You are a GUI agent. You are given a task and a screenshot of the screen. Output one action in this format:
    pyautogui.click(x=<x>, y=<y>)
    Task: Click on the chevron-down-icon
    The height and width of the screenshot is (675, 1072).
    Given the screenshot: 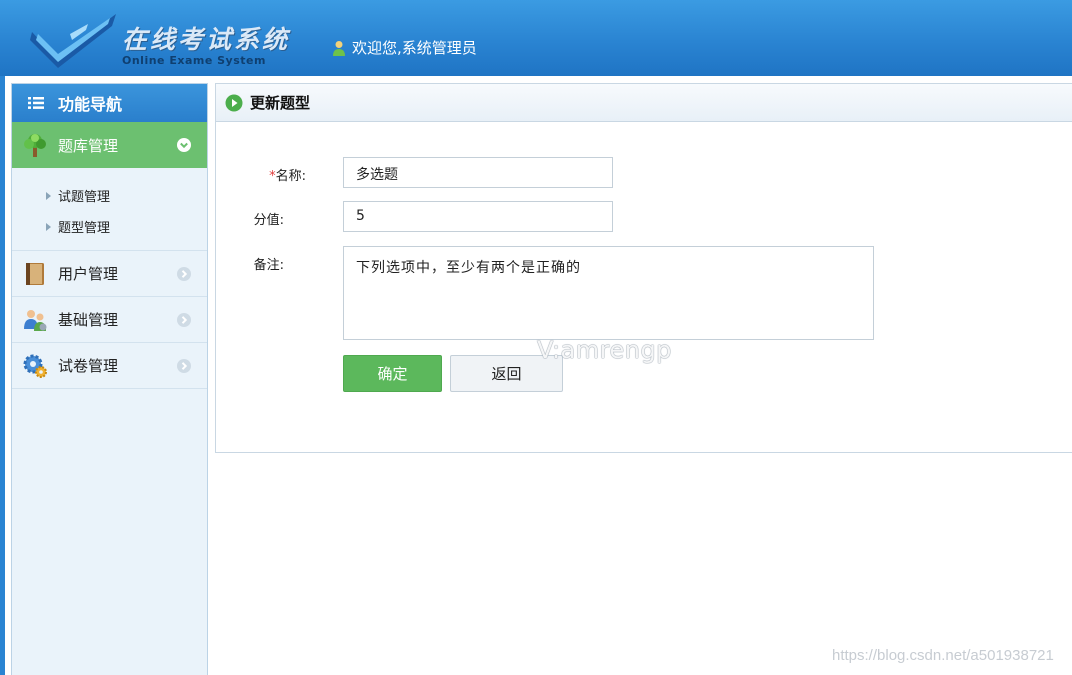 What is the action you would take?
    pyautogui.click(x=184, y=145)
    